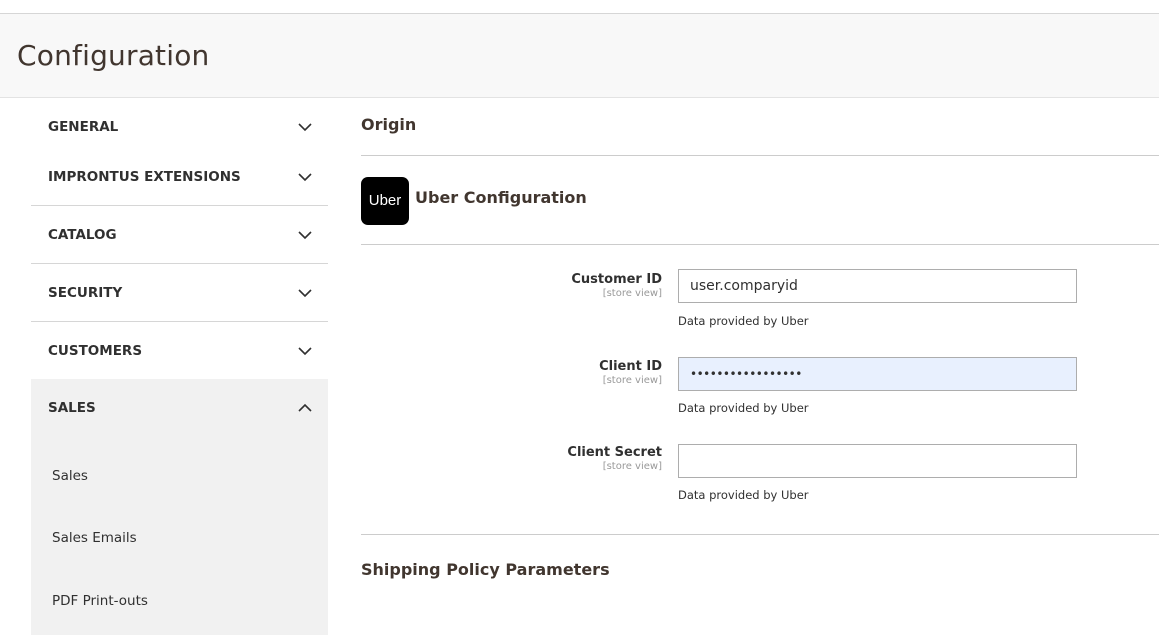 This screenshot has height=635, width=1159. Describe the element at coordinates (614, 458) in the screenshot. I see `client-secret-label: Client Secret [store view]` at that location.